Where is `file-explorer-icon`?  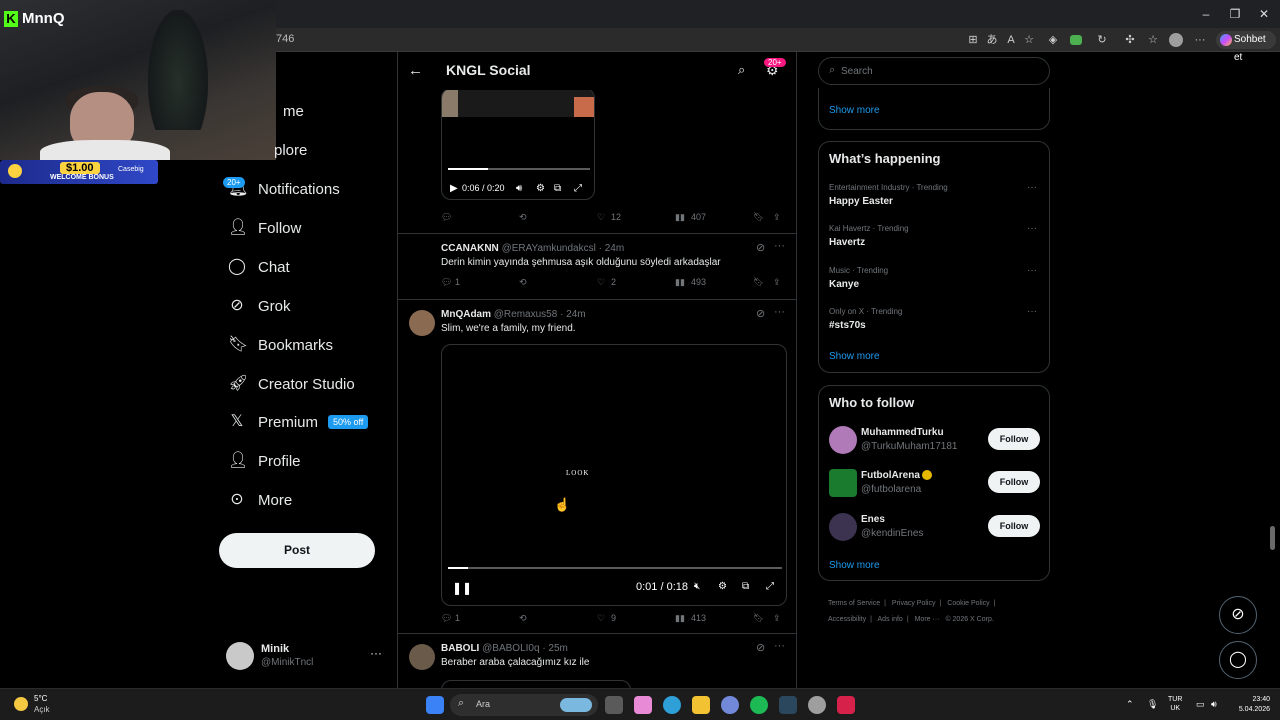 file-explorer-icon is located at coordinates (701, 705).